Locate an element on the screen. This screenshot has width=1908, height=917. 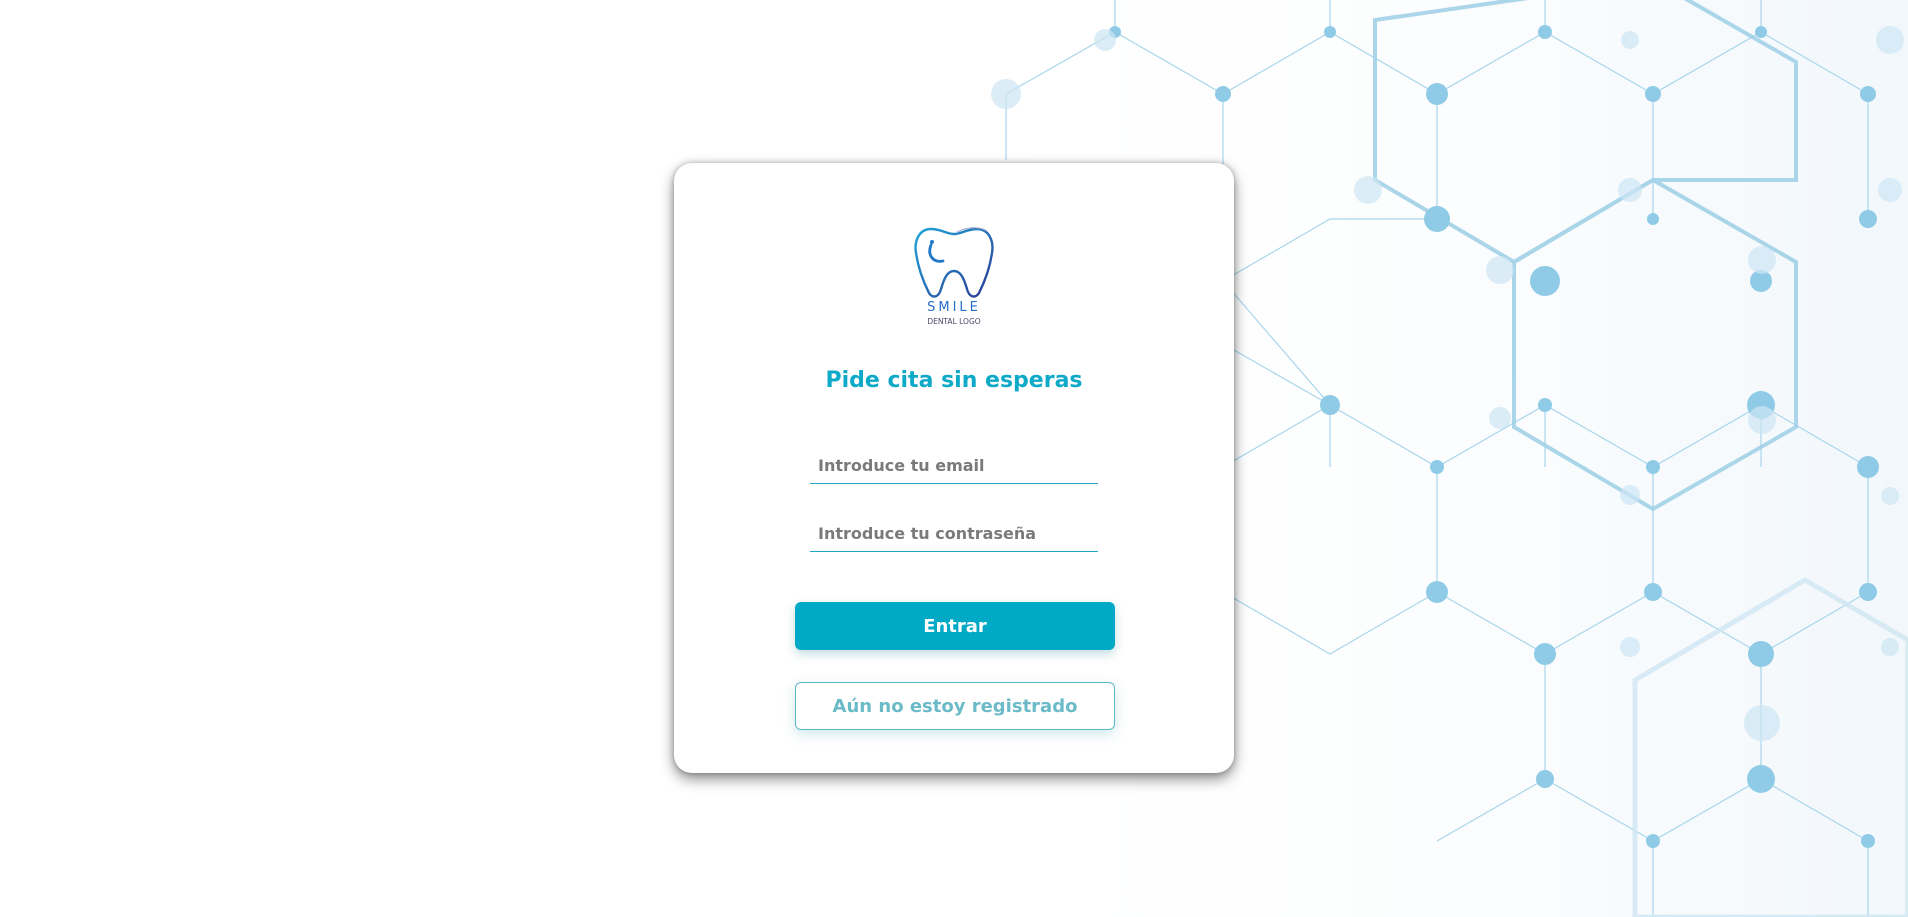
smile-dental-logo: SMILE DENTAL LOGO is located at coordinates (954, 277).